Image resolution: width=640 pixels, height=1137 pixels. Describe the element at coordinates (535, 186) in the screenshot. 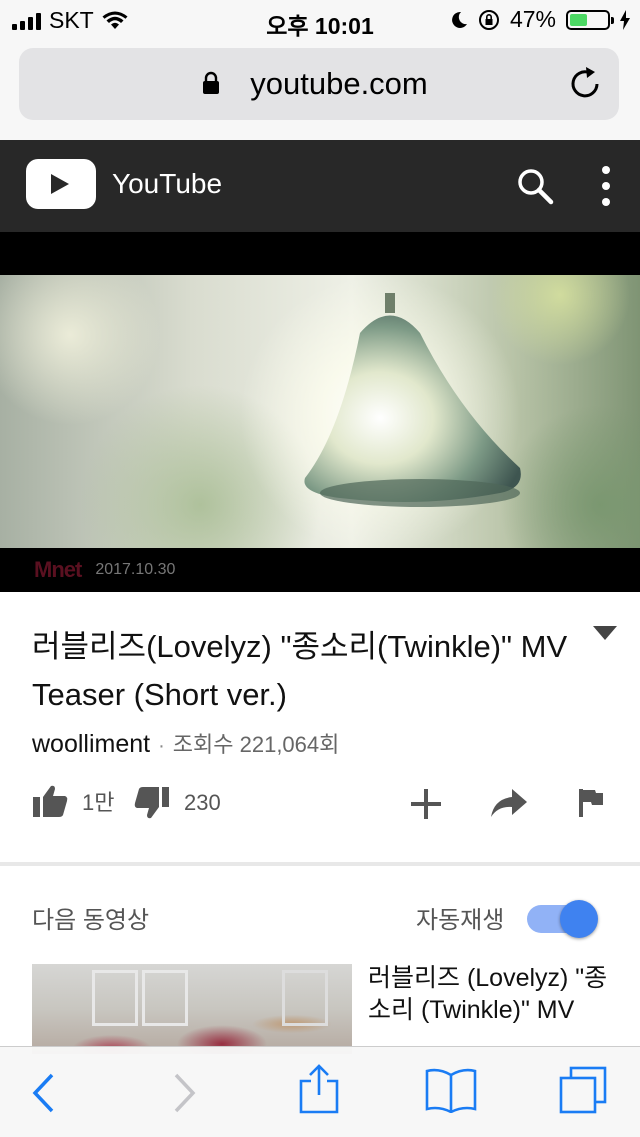

I see `search-icon` at that location.